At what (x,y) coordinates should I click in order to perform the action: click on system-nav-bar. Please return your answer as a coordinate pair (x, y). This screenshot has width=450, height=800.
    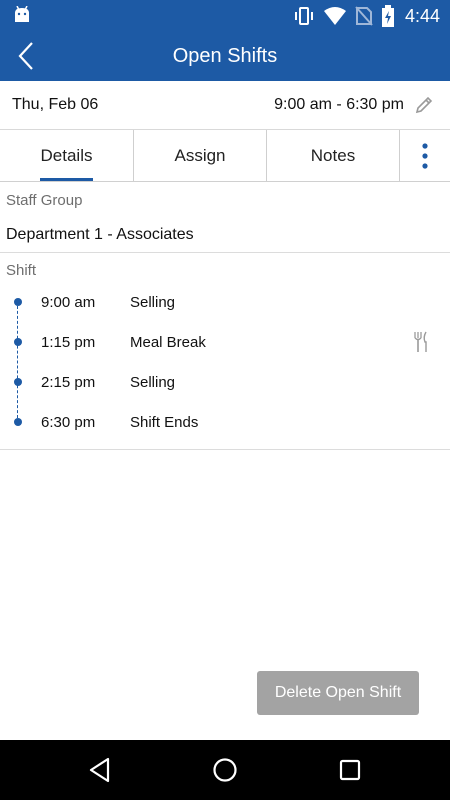
    Looking at the image, I should click on (225, 770).